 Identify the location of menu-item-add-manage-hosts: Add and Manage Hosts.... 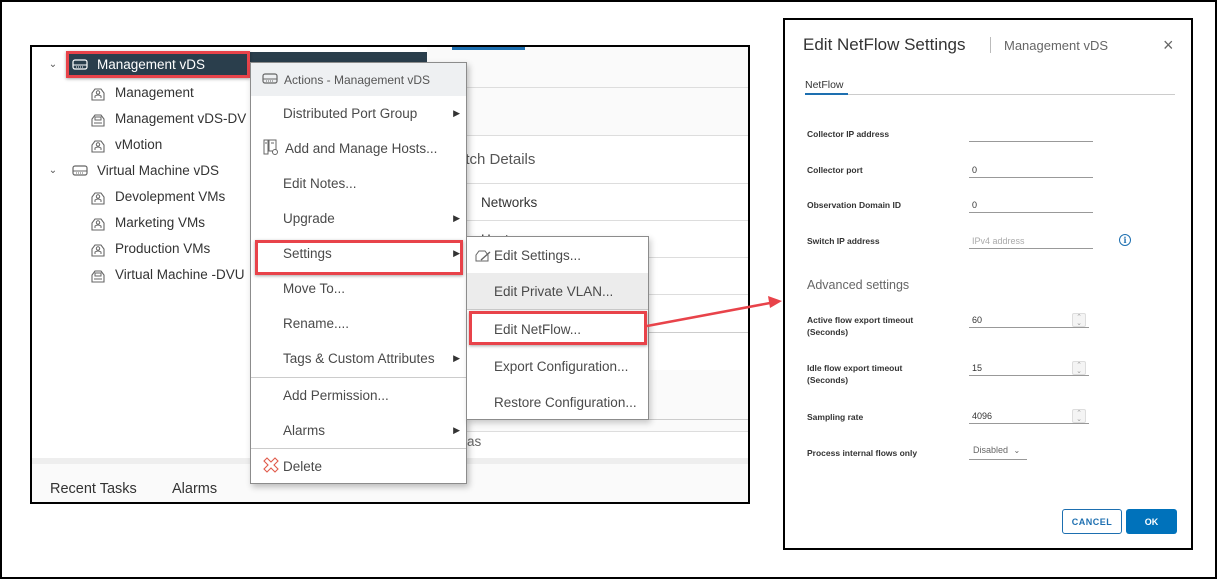
(358, 148).